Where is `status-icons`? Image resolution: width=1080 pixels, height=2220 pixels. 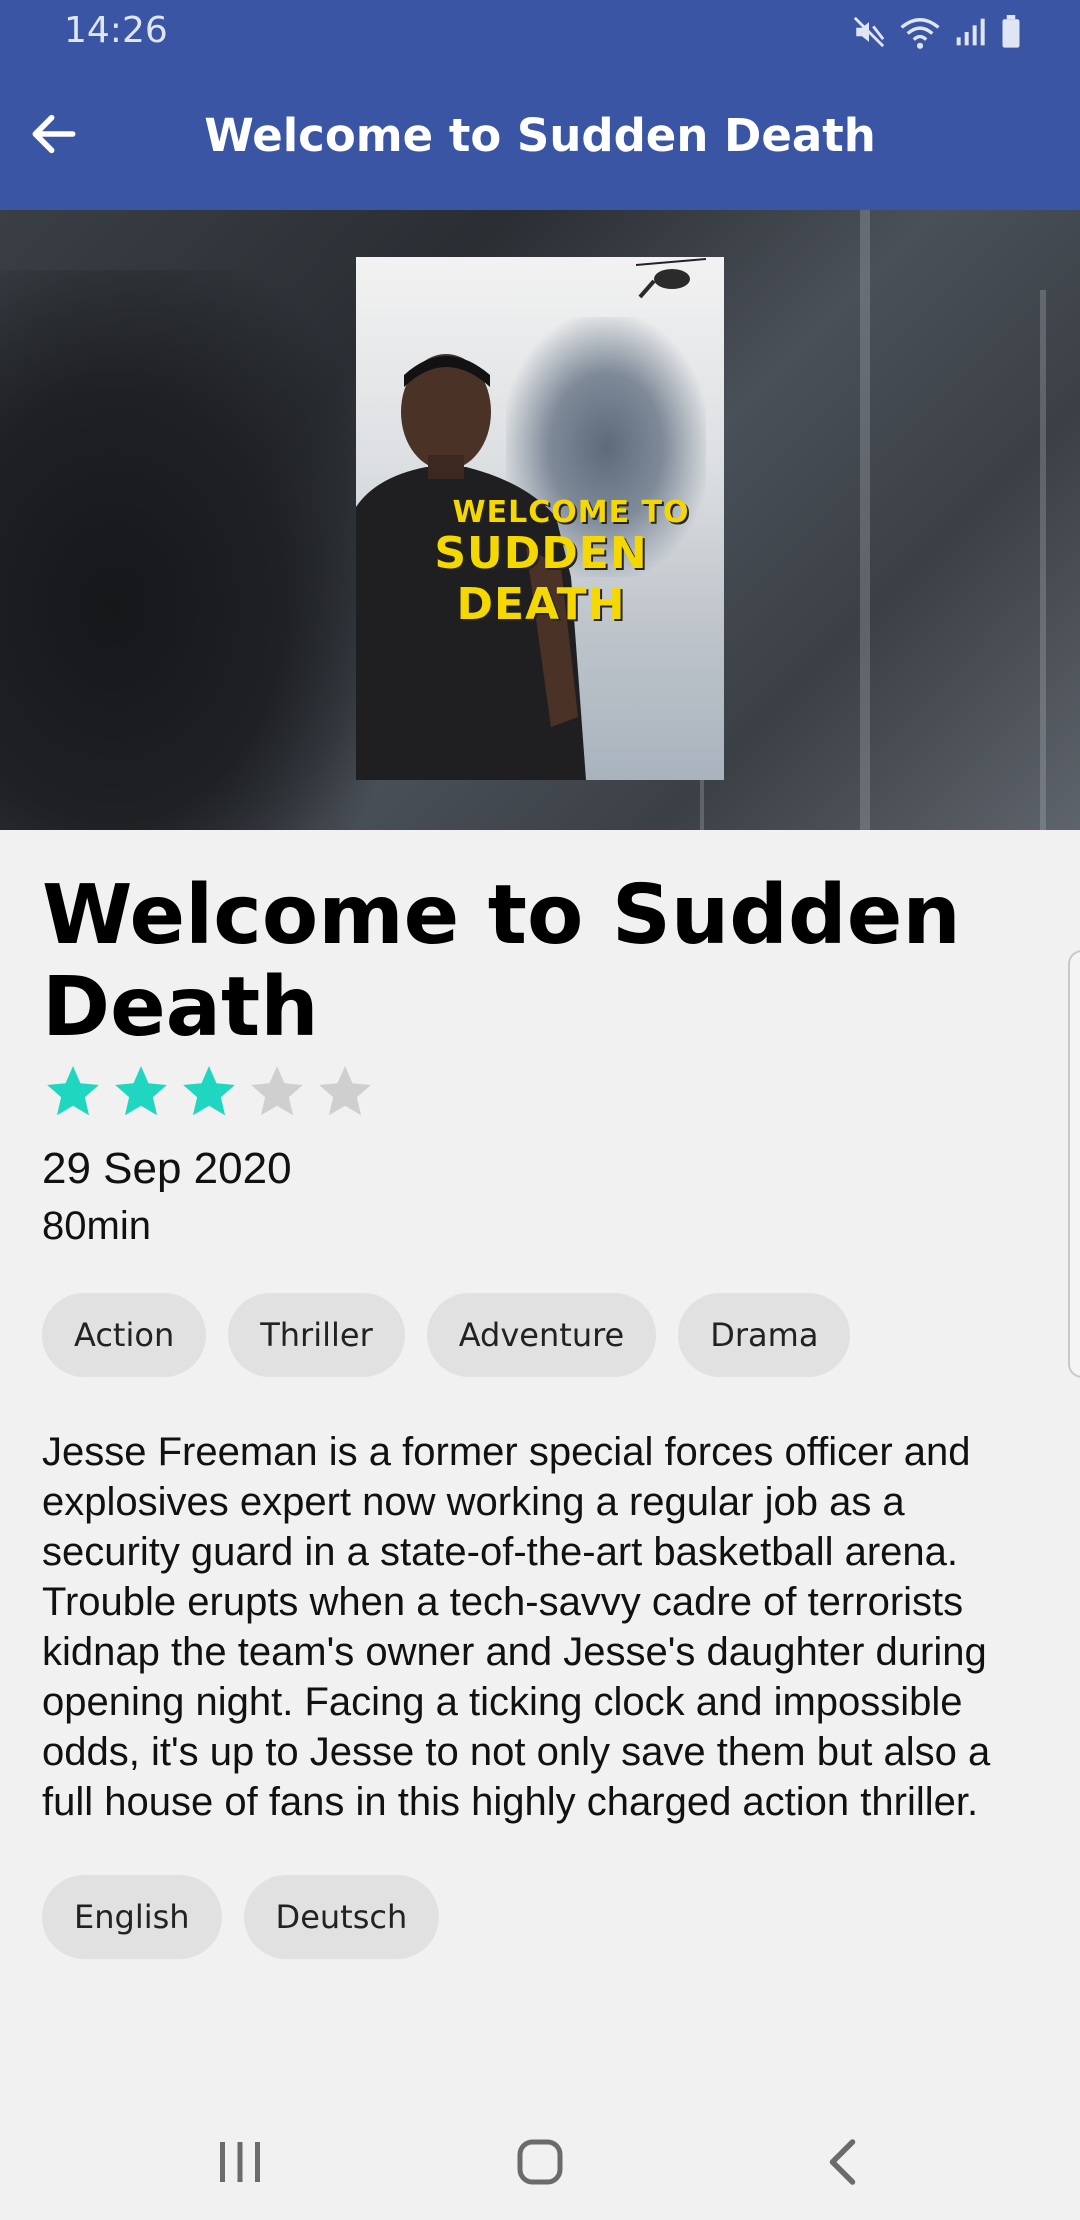
status-icons is located at coordinates (937, 32).